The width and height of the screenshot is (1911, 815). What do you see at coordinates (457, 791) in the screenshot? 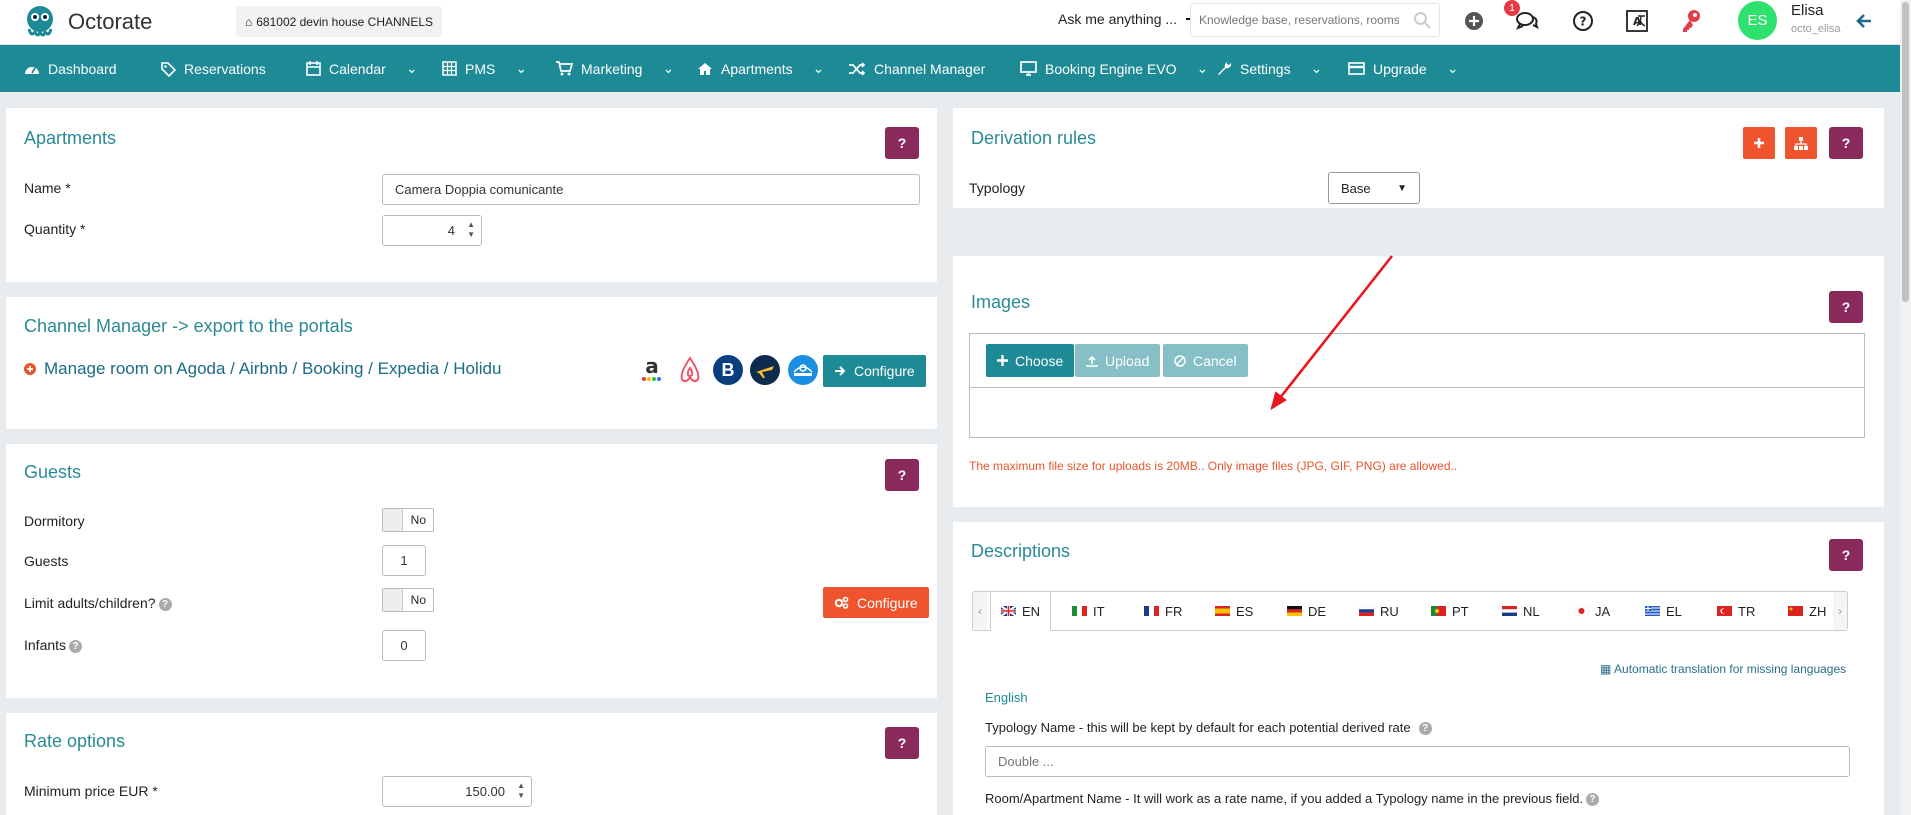
I see `min-price-stepper: 150.00 ▲ ▼` at bounding box center [457, 791].